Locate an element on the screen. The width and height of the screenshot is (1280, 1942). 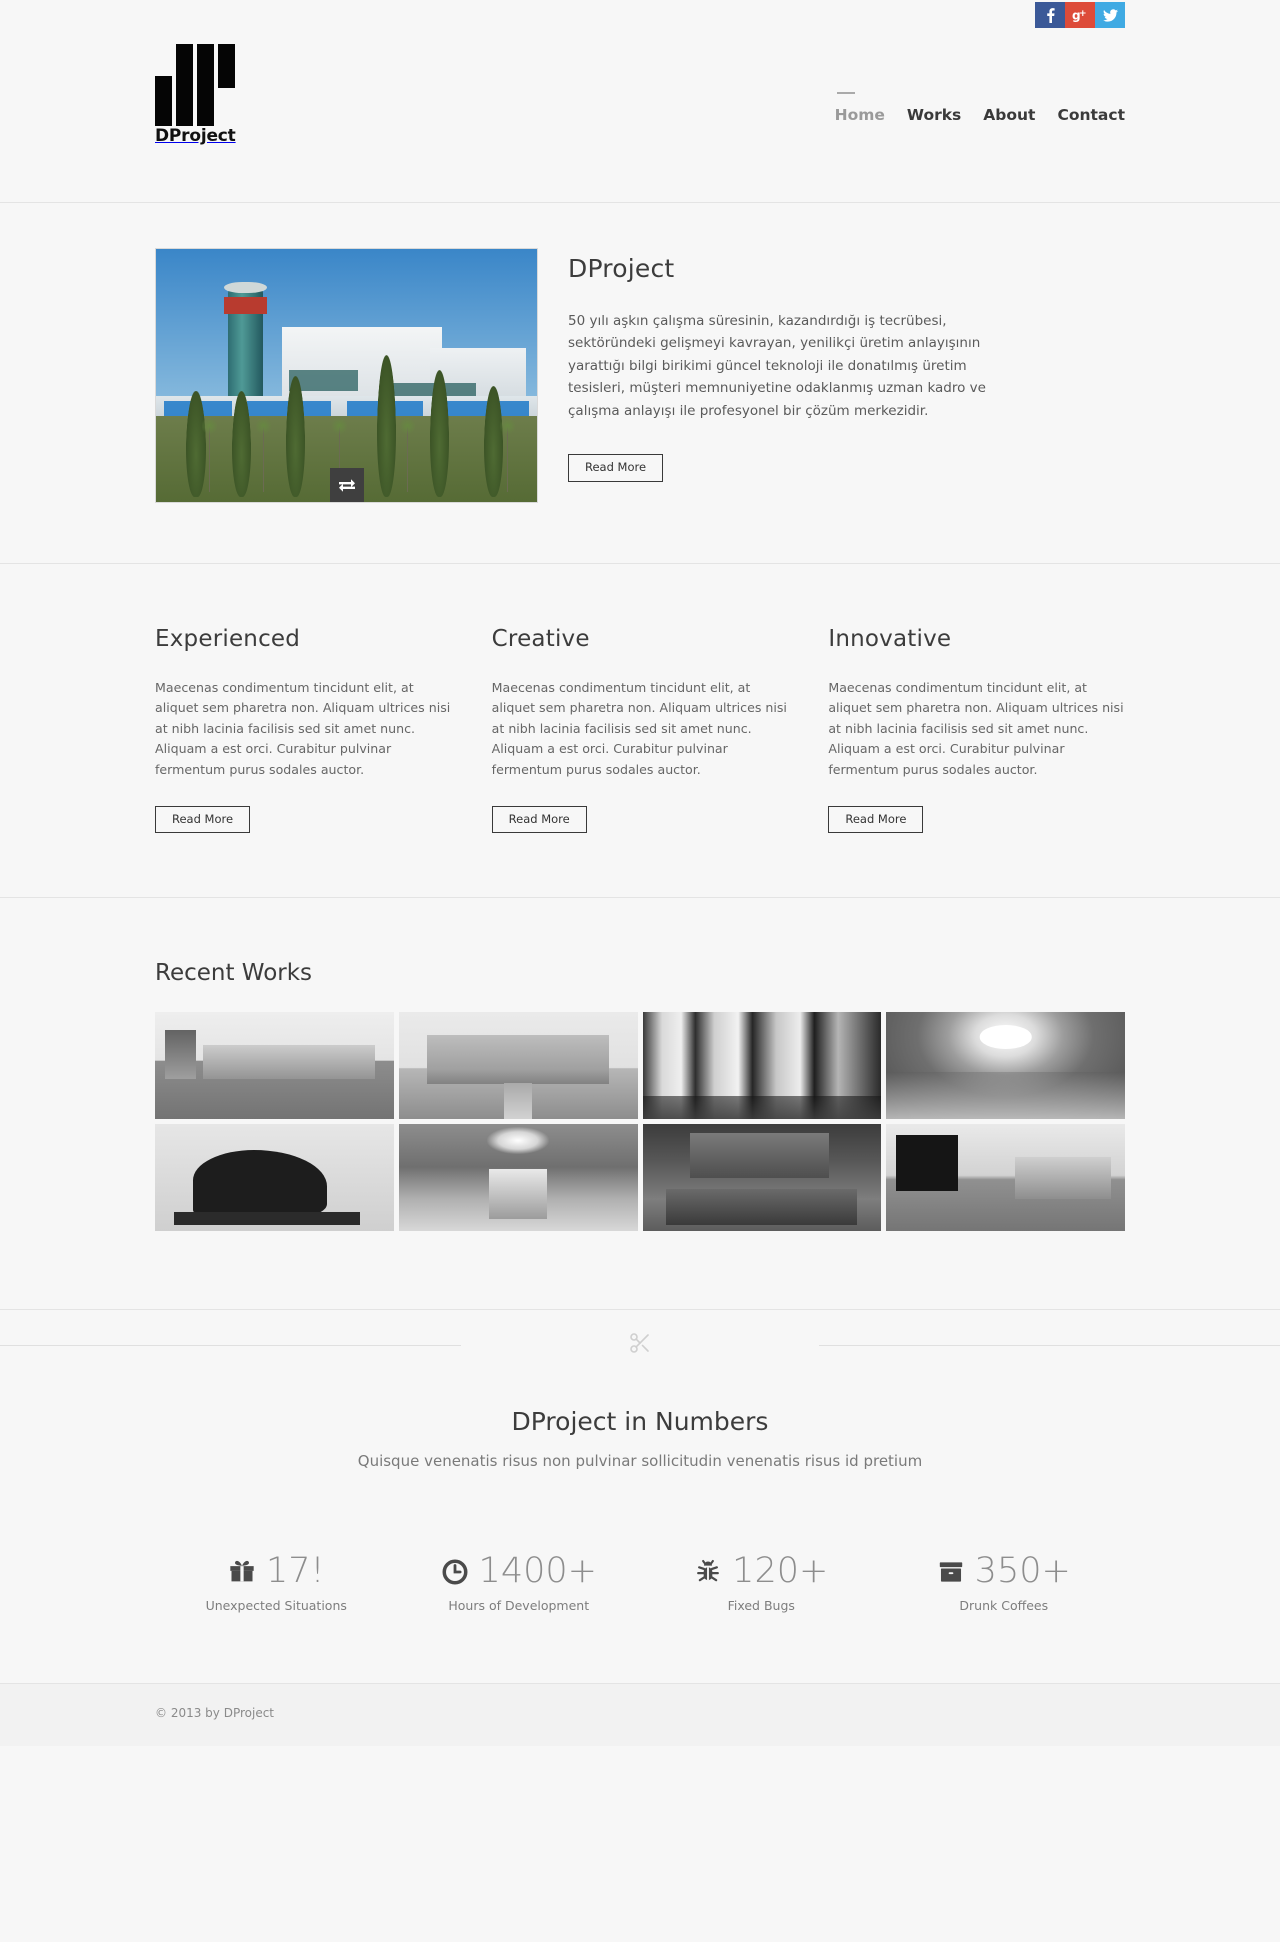
facebook-icon is located at coordinates (1050, 15).